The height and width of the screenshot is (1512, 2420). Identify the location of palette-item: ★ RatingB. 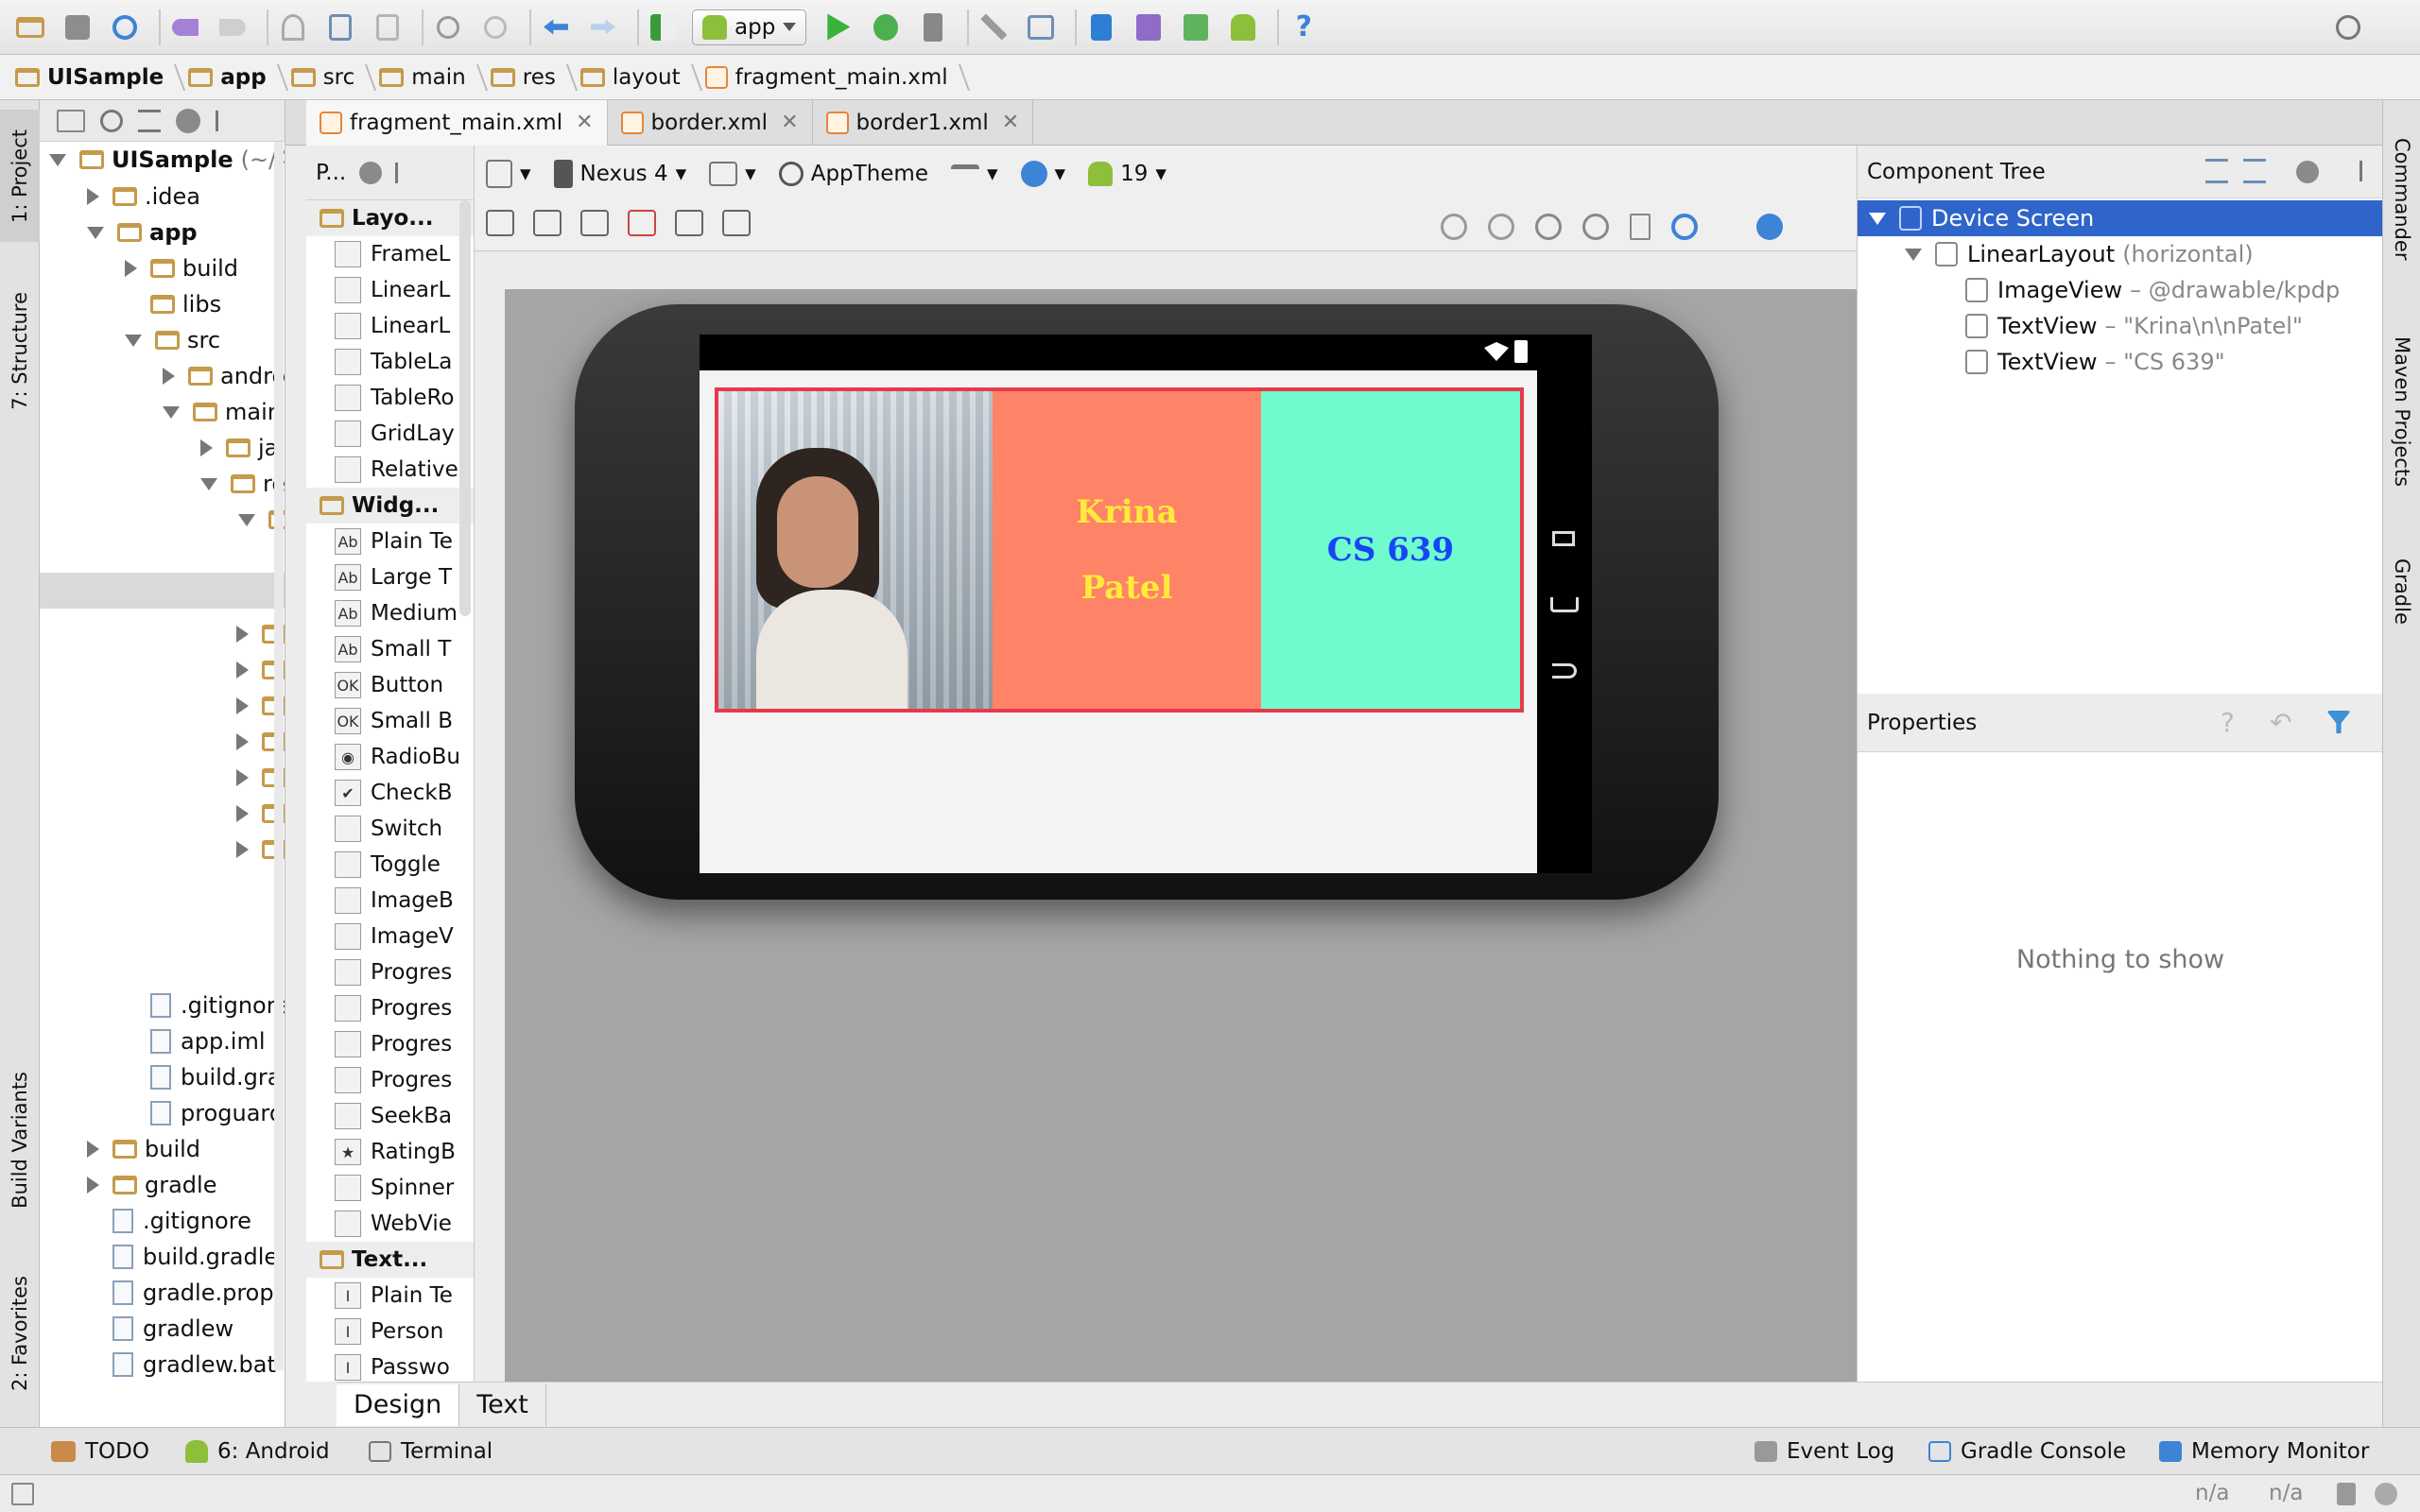
(390, 1152).